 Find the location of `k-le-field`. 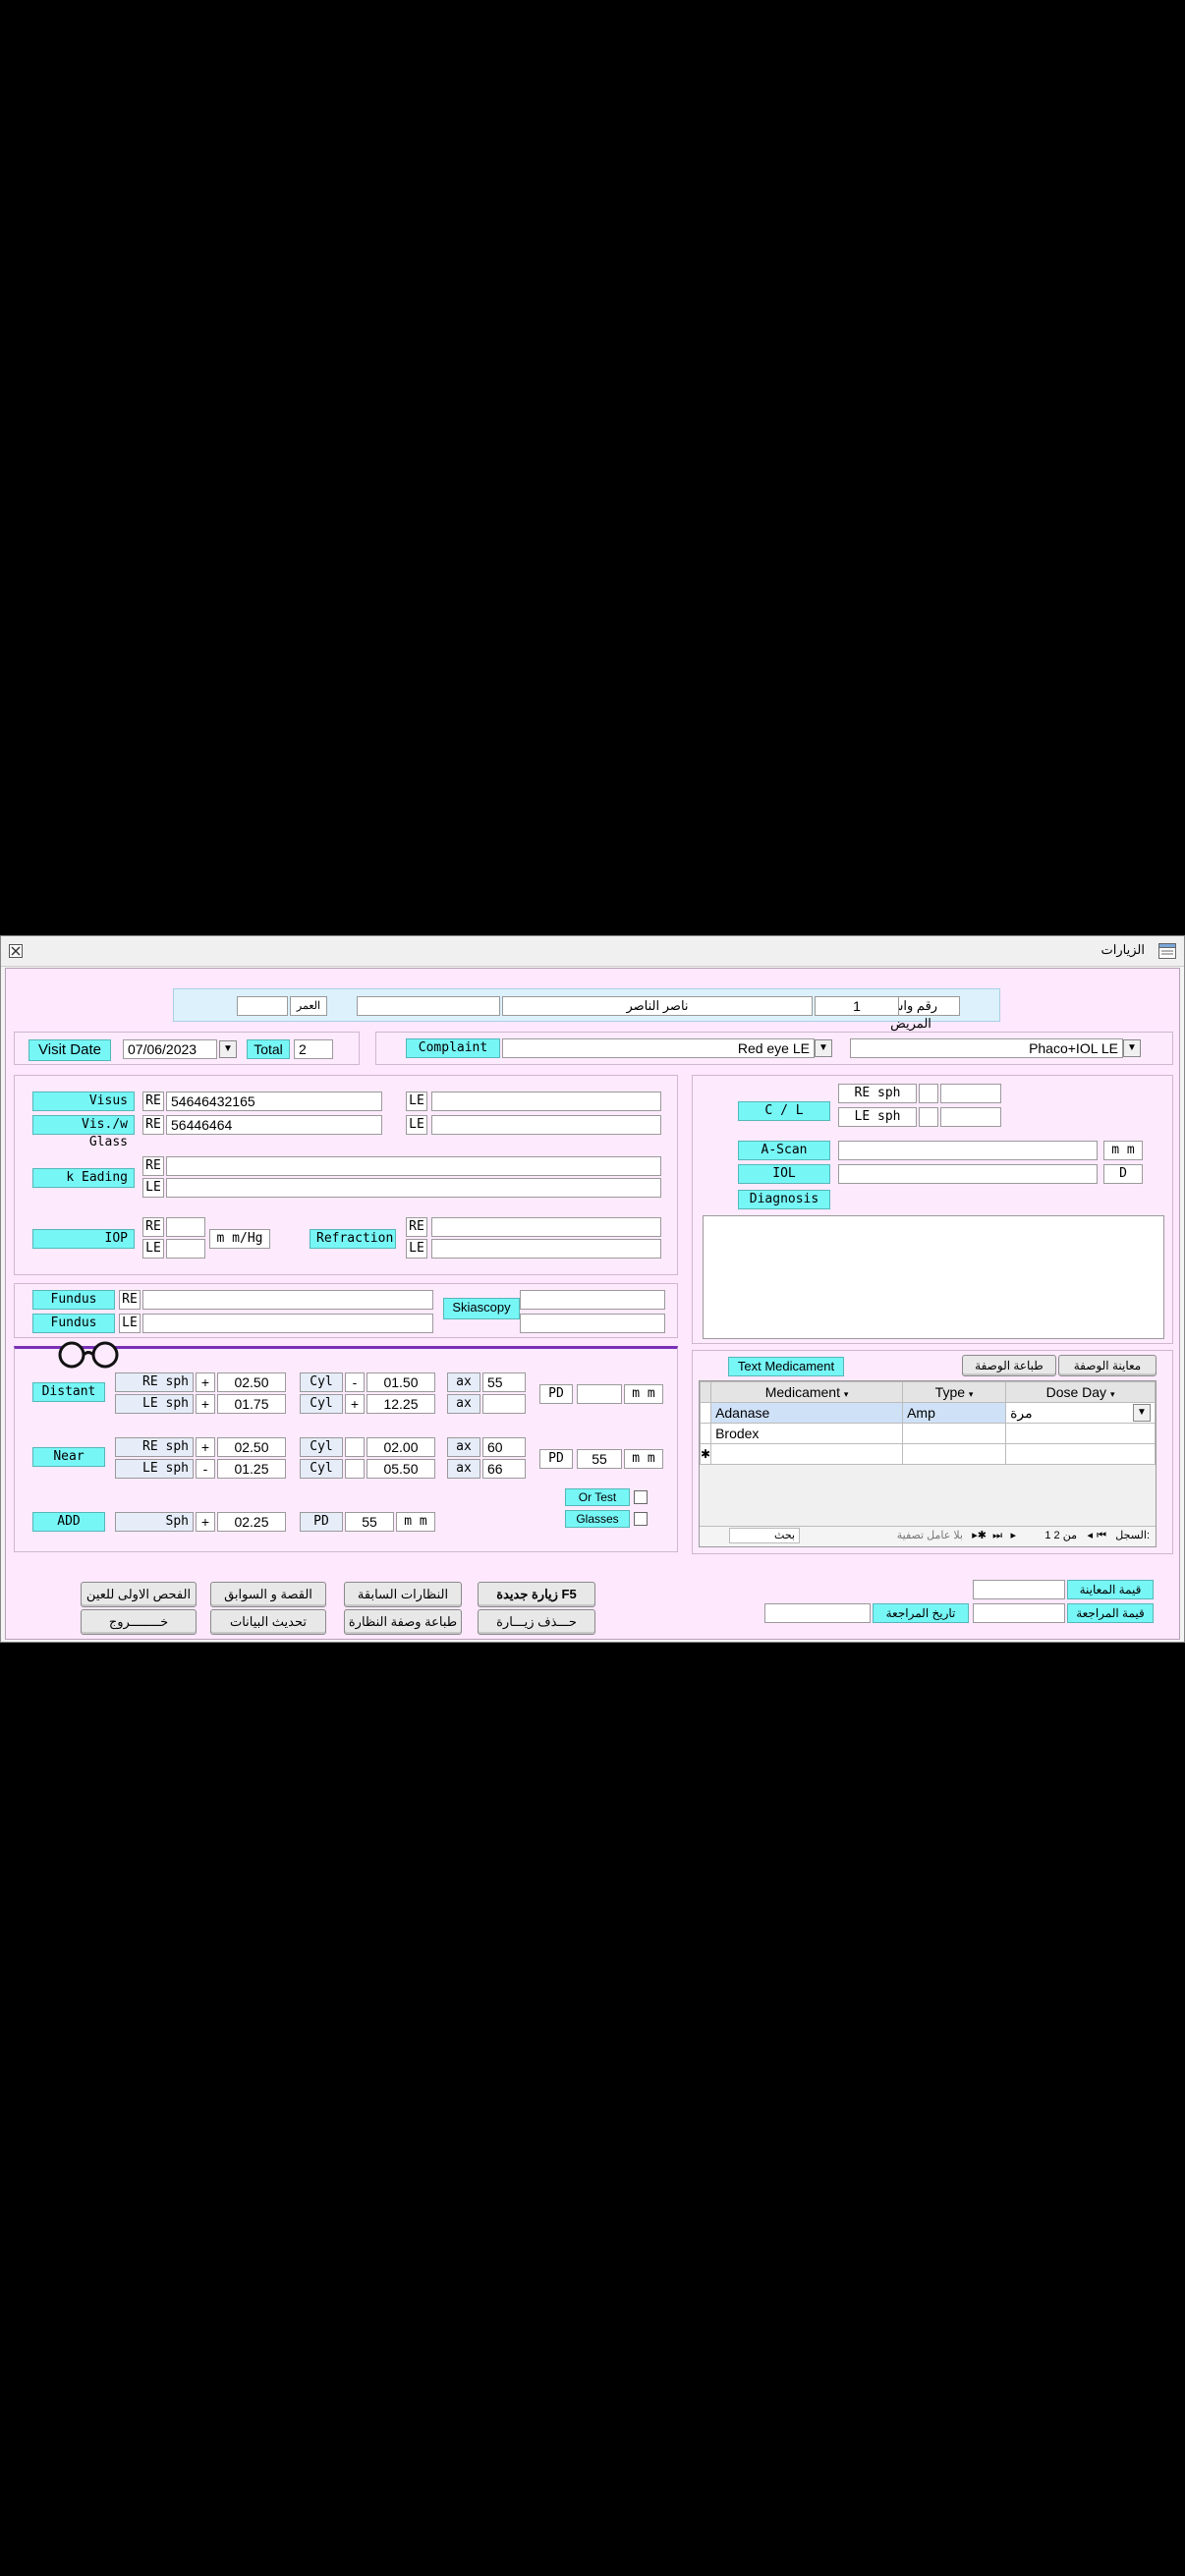

k-le-field is located at coordinates (414, 1188).